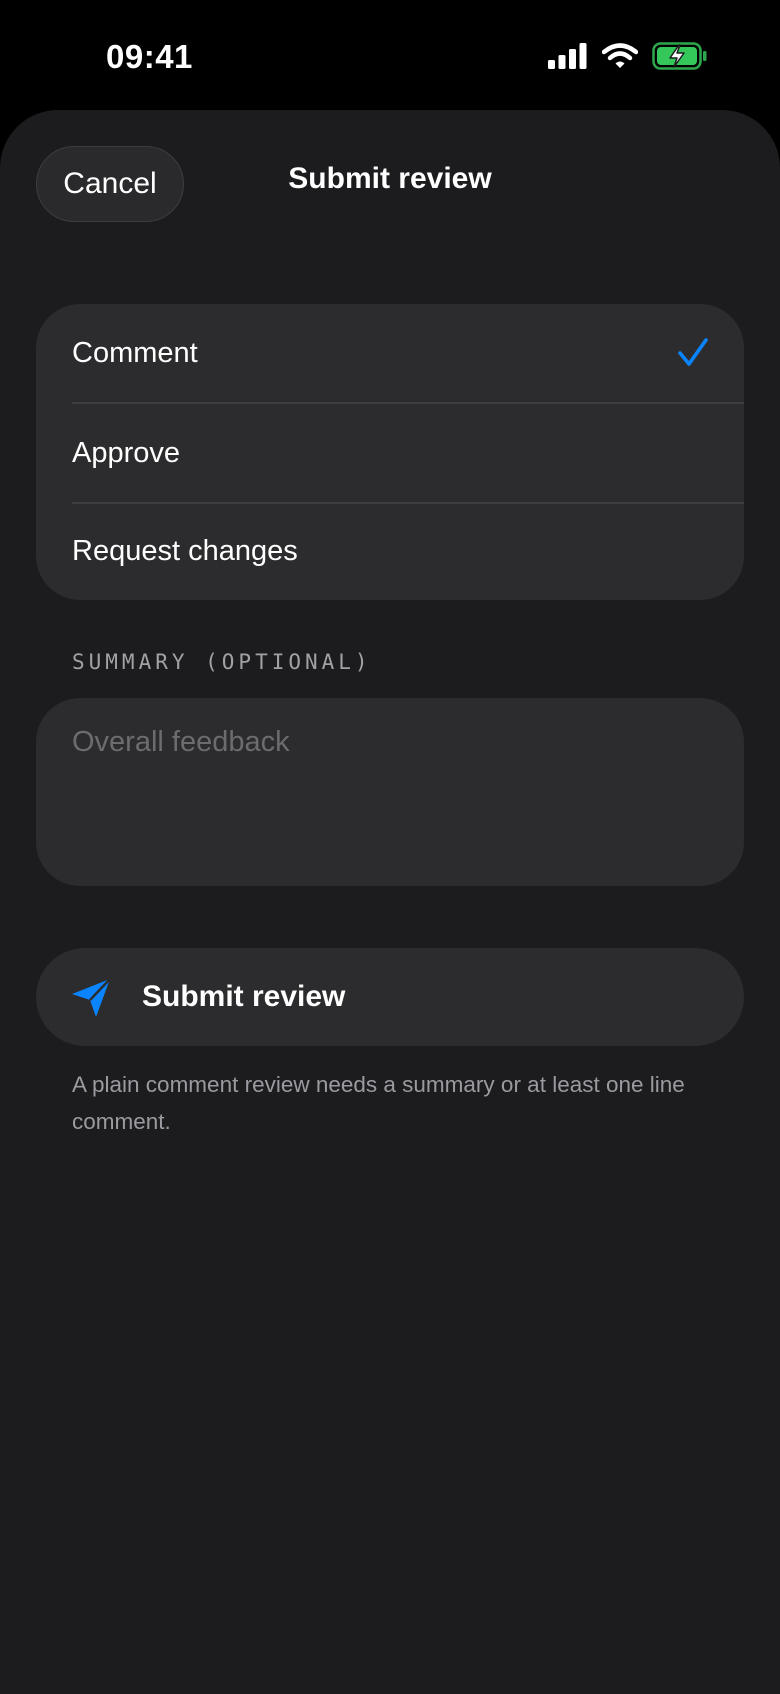 The image size is (780, 1694). I want to click on option-approve: Approve, so click(408, 453).